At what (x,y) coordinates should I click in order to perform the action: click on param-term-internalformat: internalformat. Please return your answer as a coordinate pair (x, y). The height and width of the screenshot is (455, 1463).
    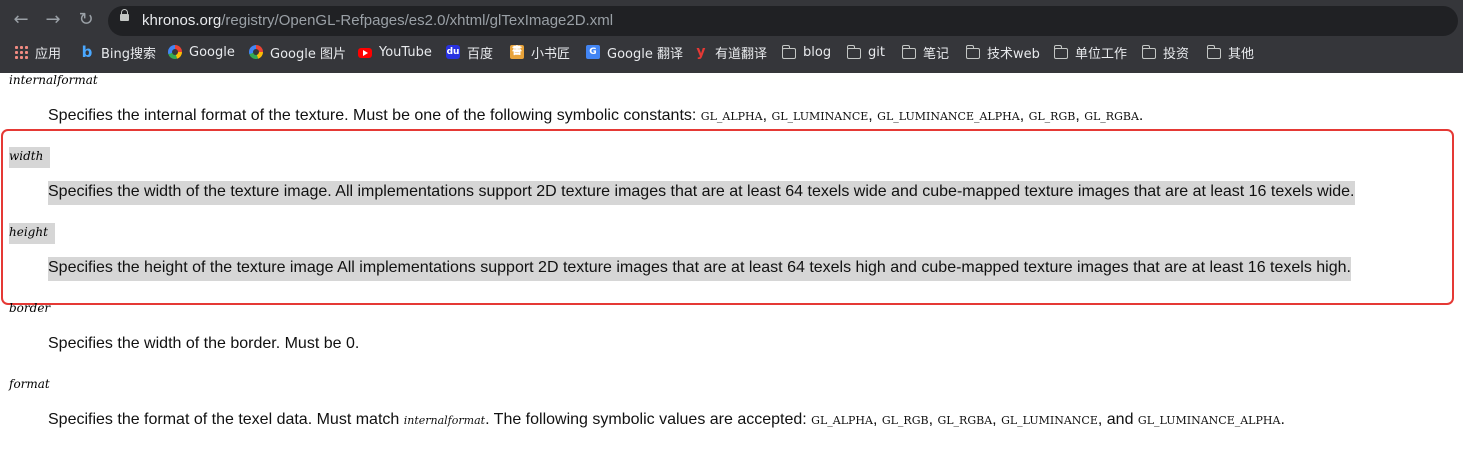
    Looking at the image, I should click on (53, 80).